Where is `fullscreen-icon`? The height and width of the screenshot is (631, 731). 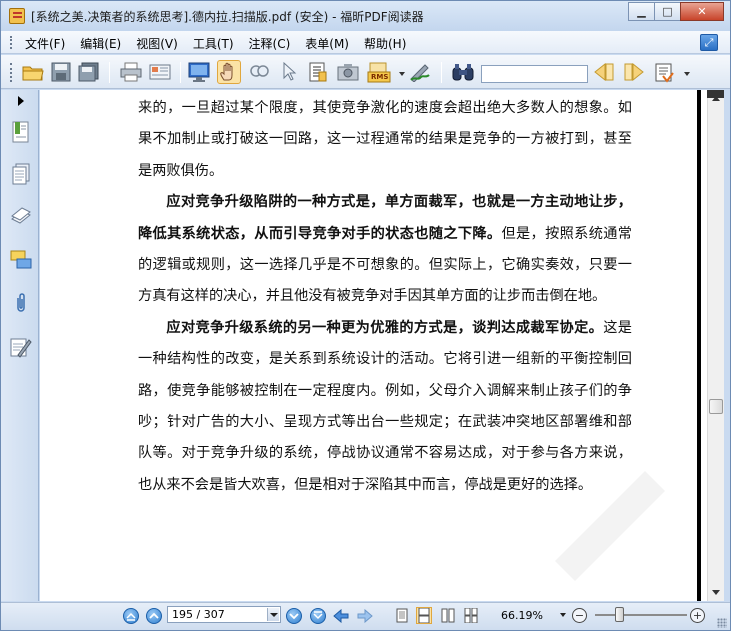 fullscreen-icon is located at coordinates (199, 72).